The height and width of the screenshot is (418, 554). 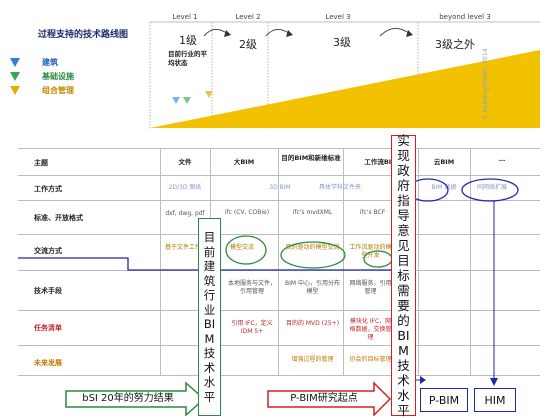 I want to click on green-oval-purpose-exchange, so click(x=313, y=255).